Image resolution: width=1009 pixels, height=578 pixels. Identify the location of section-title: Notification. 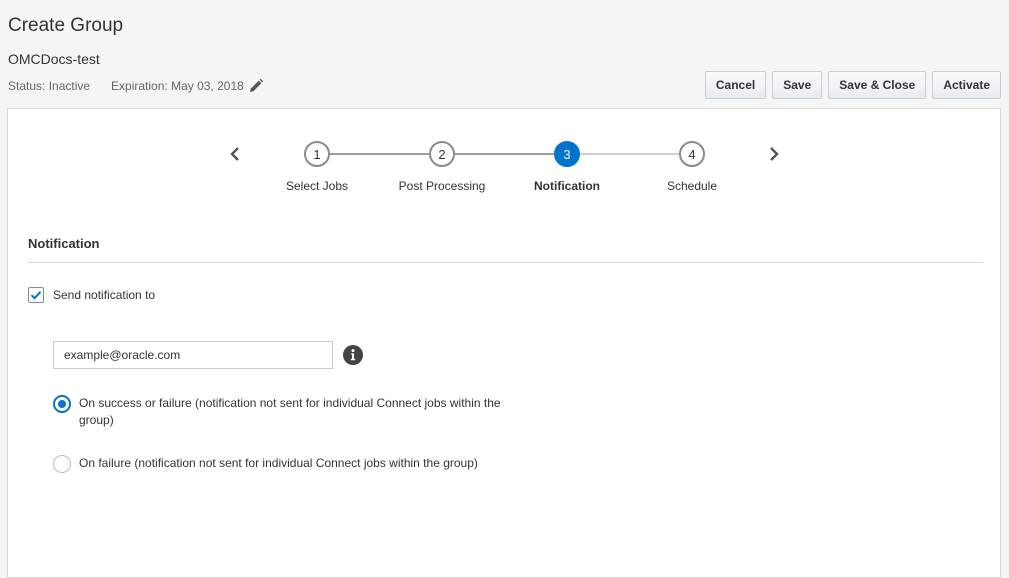
(64, 243).